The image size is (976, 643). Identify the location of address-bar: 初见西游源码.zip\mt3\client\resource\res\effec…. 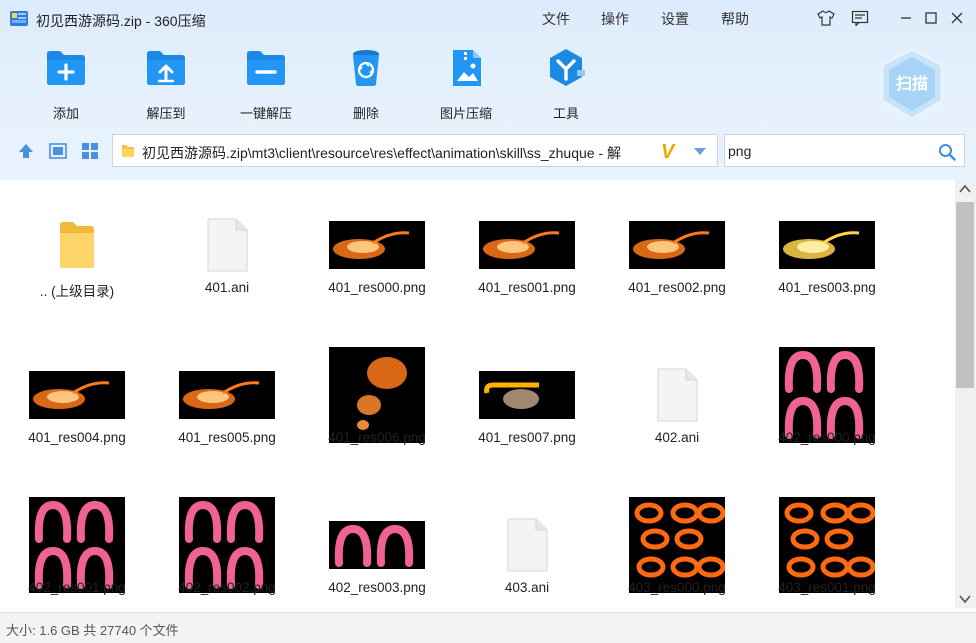
(415, 150).